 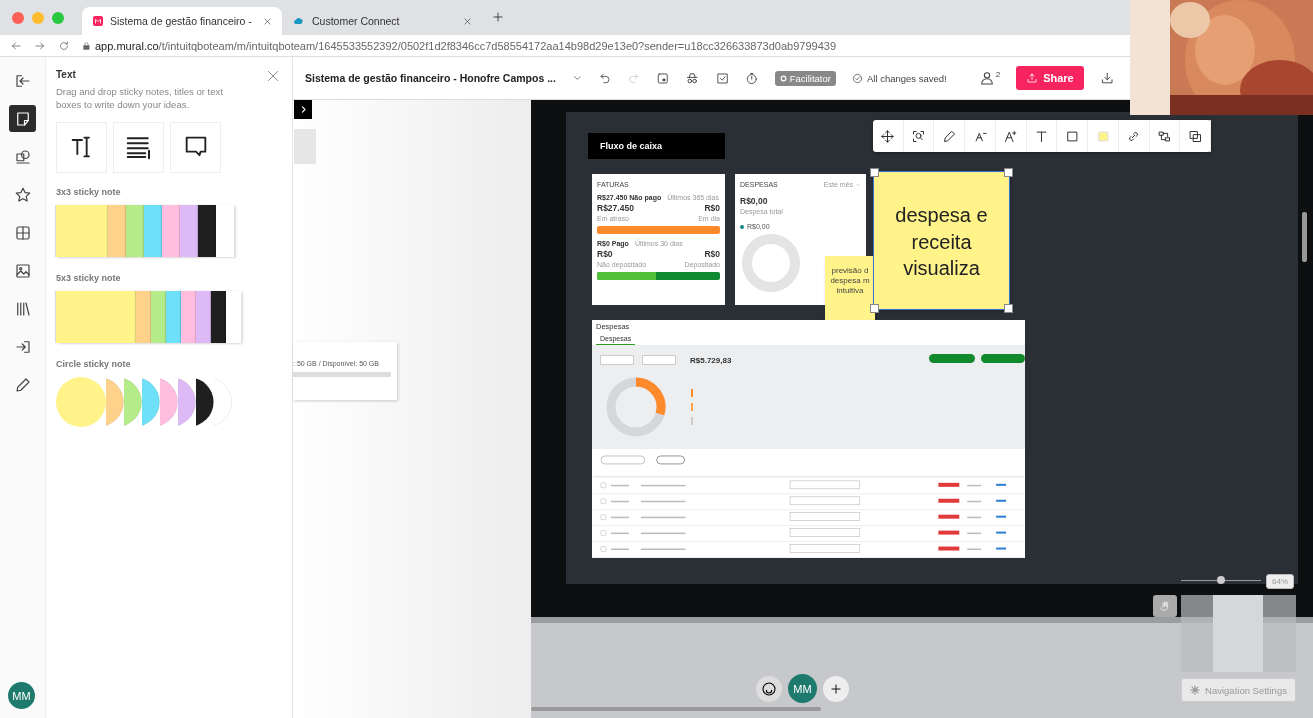 What do you see at coordinates (1011, 136) in the screenshot?
I see `font-larger-icon` at bounding box center [1011, 136].